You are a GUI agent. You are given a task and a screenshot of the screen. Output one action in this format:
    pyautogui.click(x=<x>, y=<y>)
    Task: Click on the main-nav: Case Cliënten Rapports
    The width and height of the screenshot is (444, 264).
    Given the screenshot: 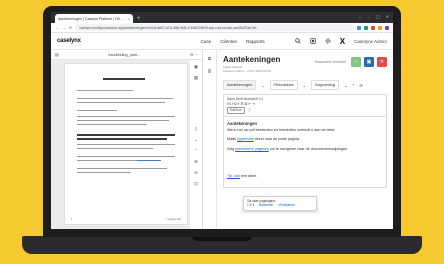 What is the action you would take?
    pyautogui.click(x=232, y=41)
    